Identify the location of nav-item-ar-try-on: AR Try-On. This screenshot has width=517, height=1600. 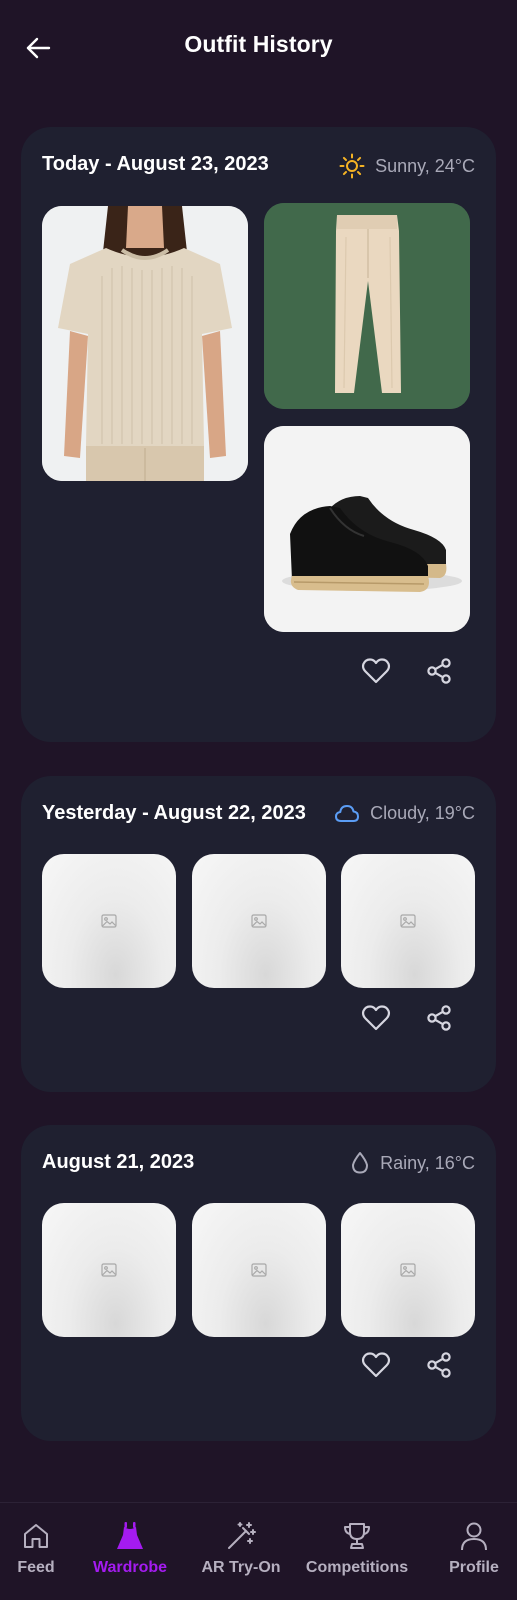
(241, 1551).